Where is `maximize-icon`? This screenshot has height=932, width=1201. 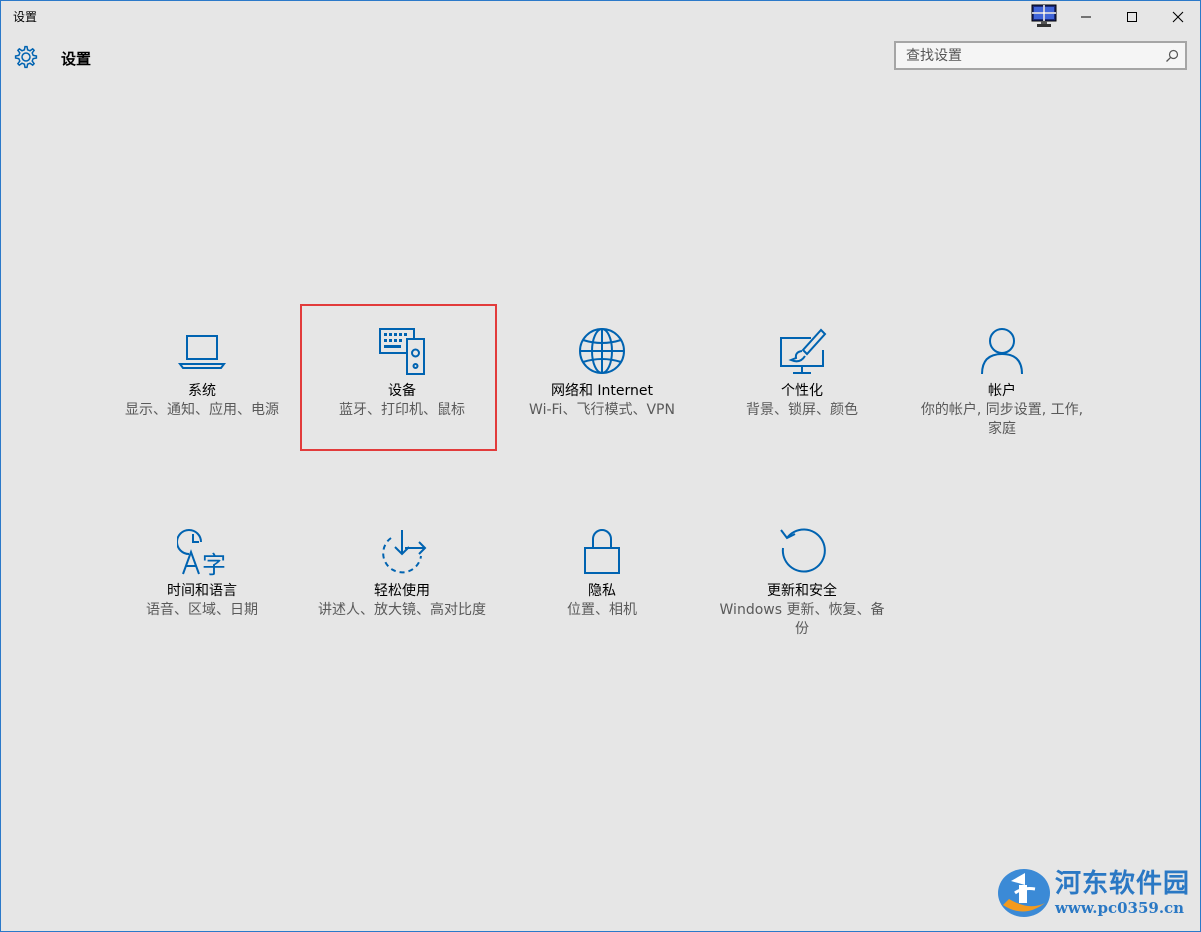 maximize-icon is located at coordinates (1132, 16).